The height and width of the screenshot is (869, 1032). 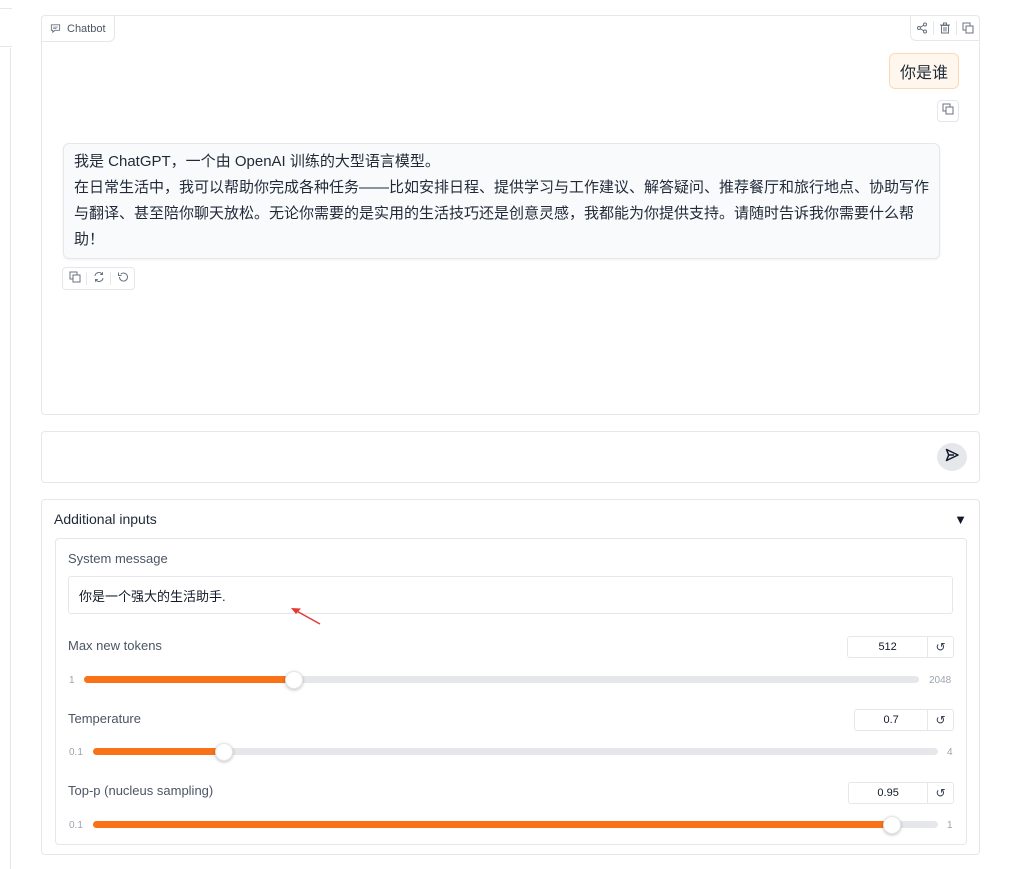 I want to click on retry-button, so click(x=98, y=278).